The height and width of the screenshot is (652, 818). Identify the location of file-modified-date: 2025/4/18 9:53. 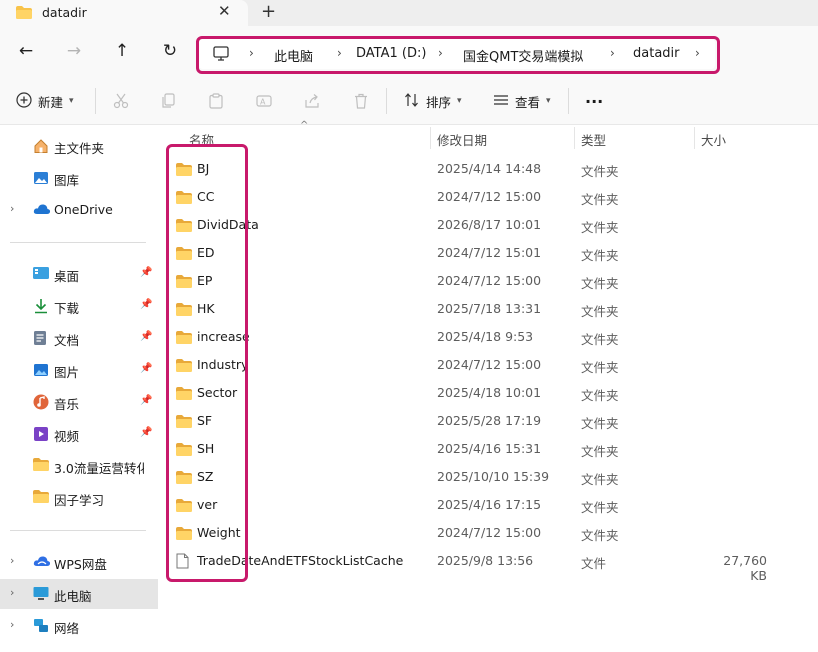
(485, 336).